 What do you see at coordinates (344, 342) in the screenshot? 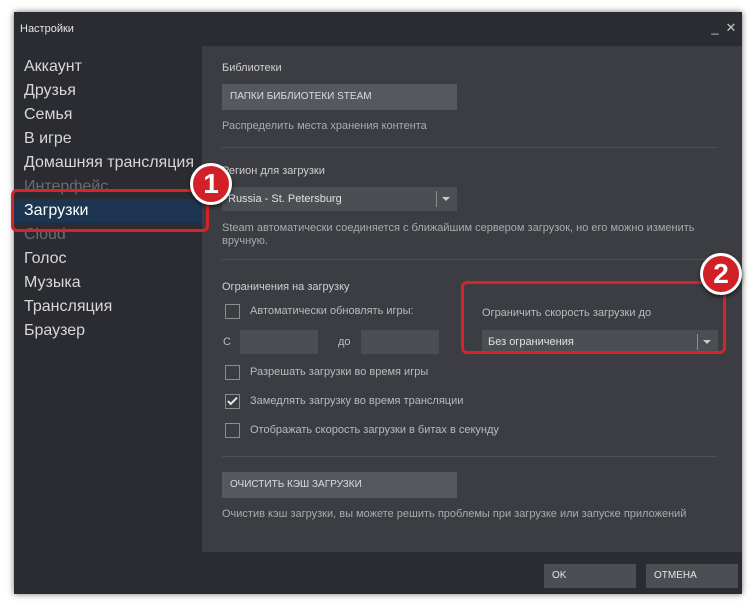
I see `time-to-label: до` at bounding box center [344, 342].